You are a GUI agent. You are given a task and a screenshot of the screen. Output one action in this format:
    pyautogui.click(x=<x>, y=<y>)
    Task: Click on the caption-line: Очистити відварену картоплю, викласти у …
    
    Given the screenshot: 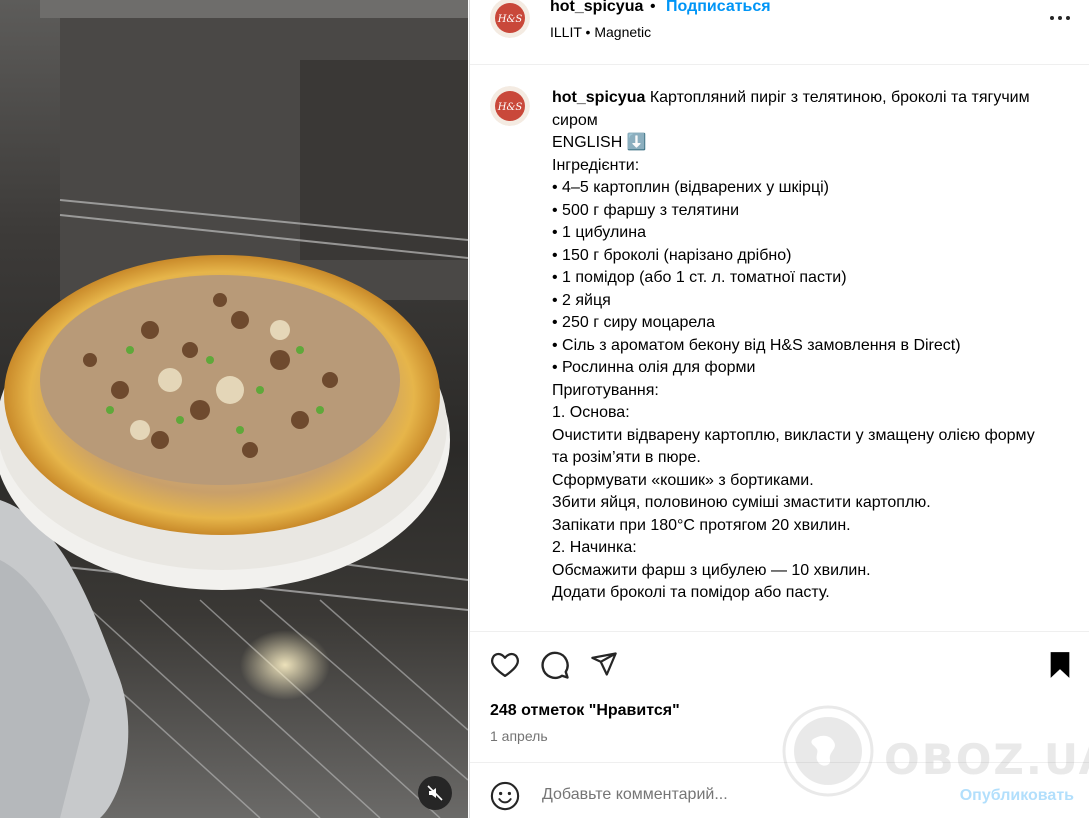 What is the action you would take?
    pyautogui.click(x=796, y=446)
    